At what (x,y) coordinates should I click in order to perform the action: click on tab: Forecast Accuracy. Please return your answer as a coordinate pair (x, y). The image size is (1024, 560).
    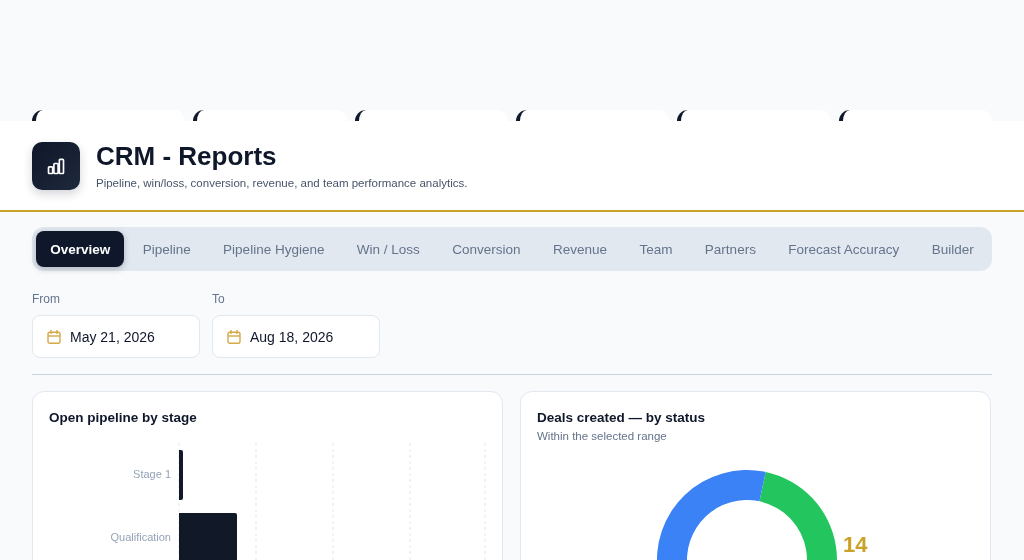
    Looking at the image, I should click on (844, 249).